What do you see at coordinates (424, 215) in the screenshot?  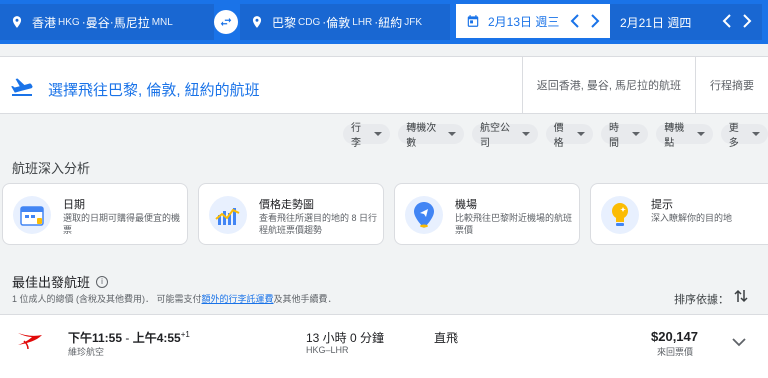 I see `airport-pin-icon` at bounding box center [424, 215].